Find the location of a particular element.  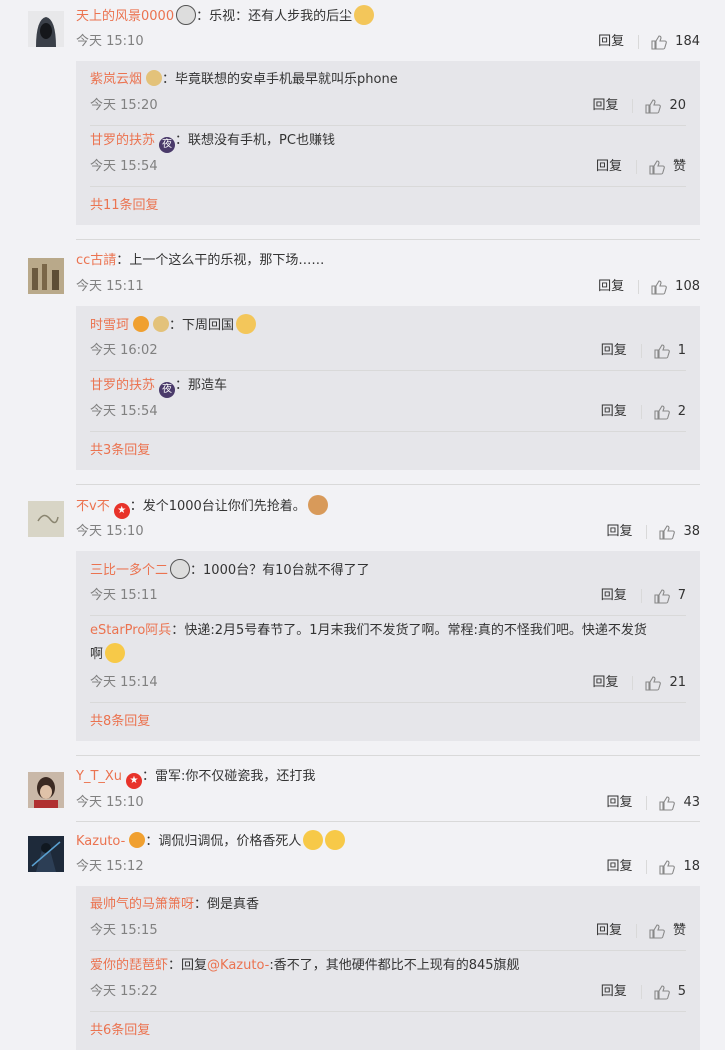

like-button: 2 is located at coordinates (663, 412).